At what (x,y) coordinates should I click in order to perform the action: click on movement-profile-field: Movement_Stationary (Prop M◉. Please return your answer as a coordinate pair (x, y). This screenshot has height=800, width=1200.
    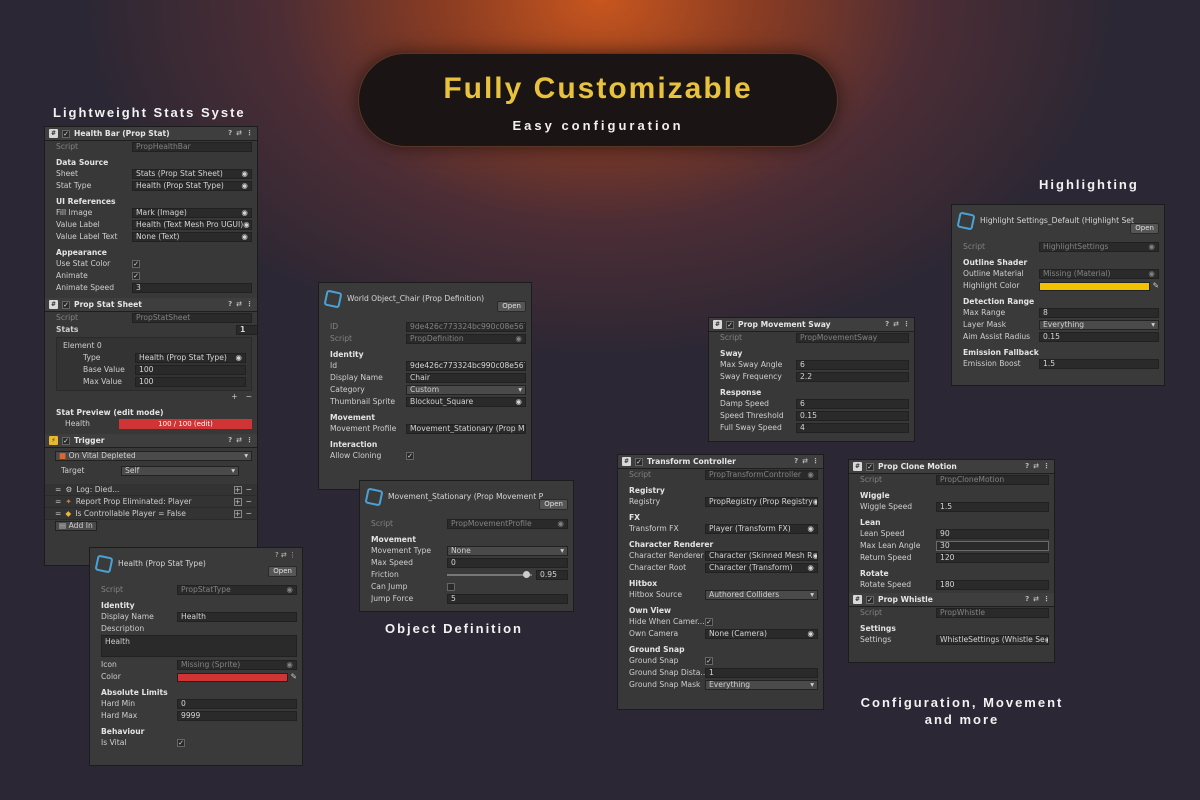
    Looking at the image, I should click on (466, 429).